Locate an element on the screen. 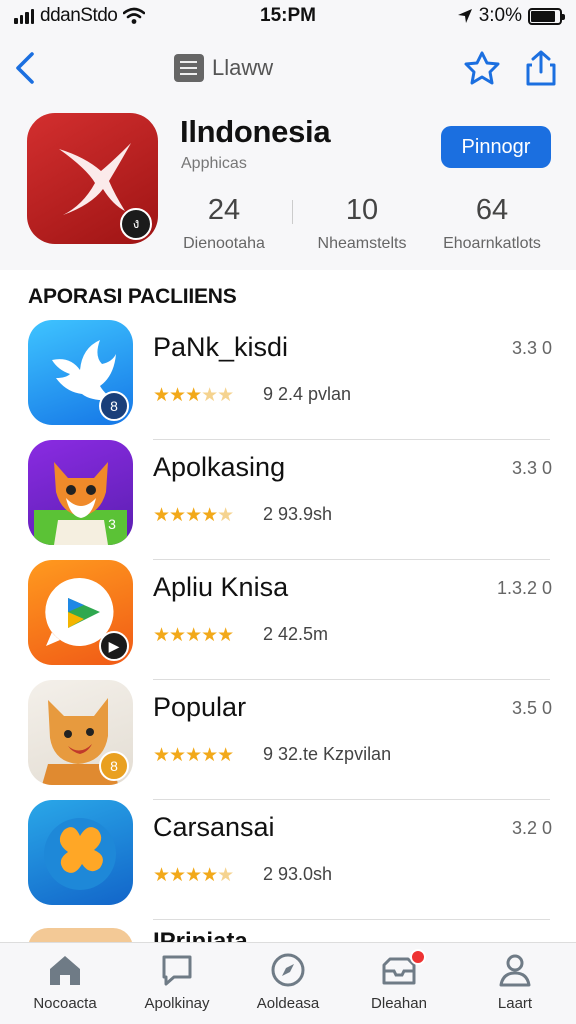 The height and width of the screenshot is (1024, 576). chevron-left-icon is located at coordinates (25, 68).